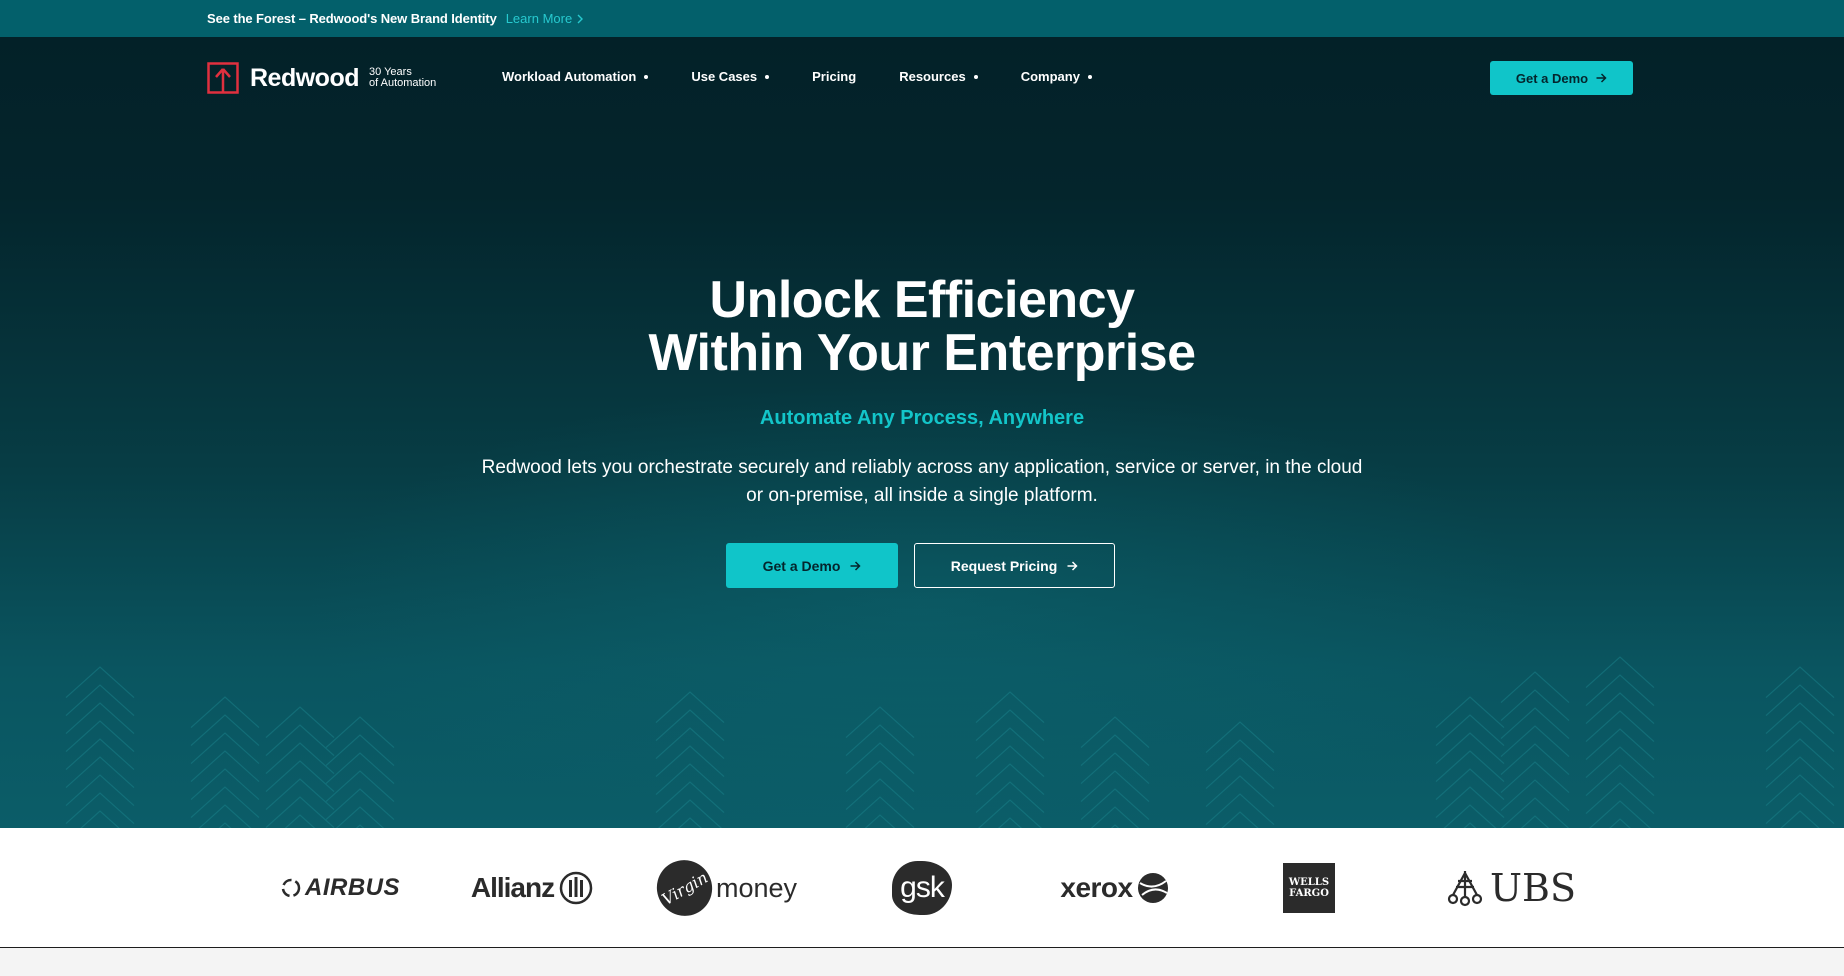 This screenshot has width=1844, height=976. I want to click on nav-item-company: Company, so click(1056, 76).